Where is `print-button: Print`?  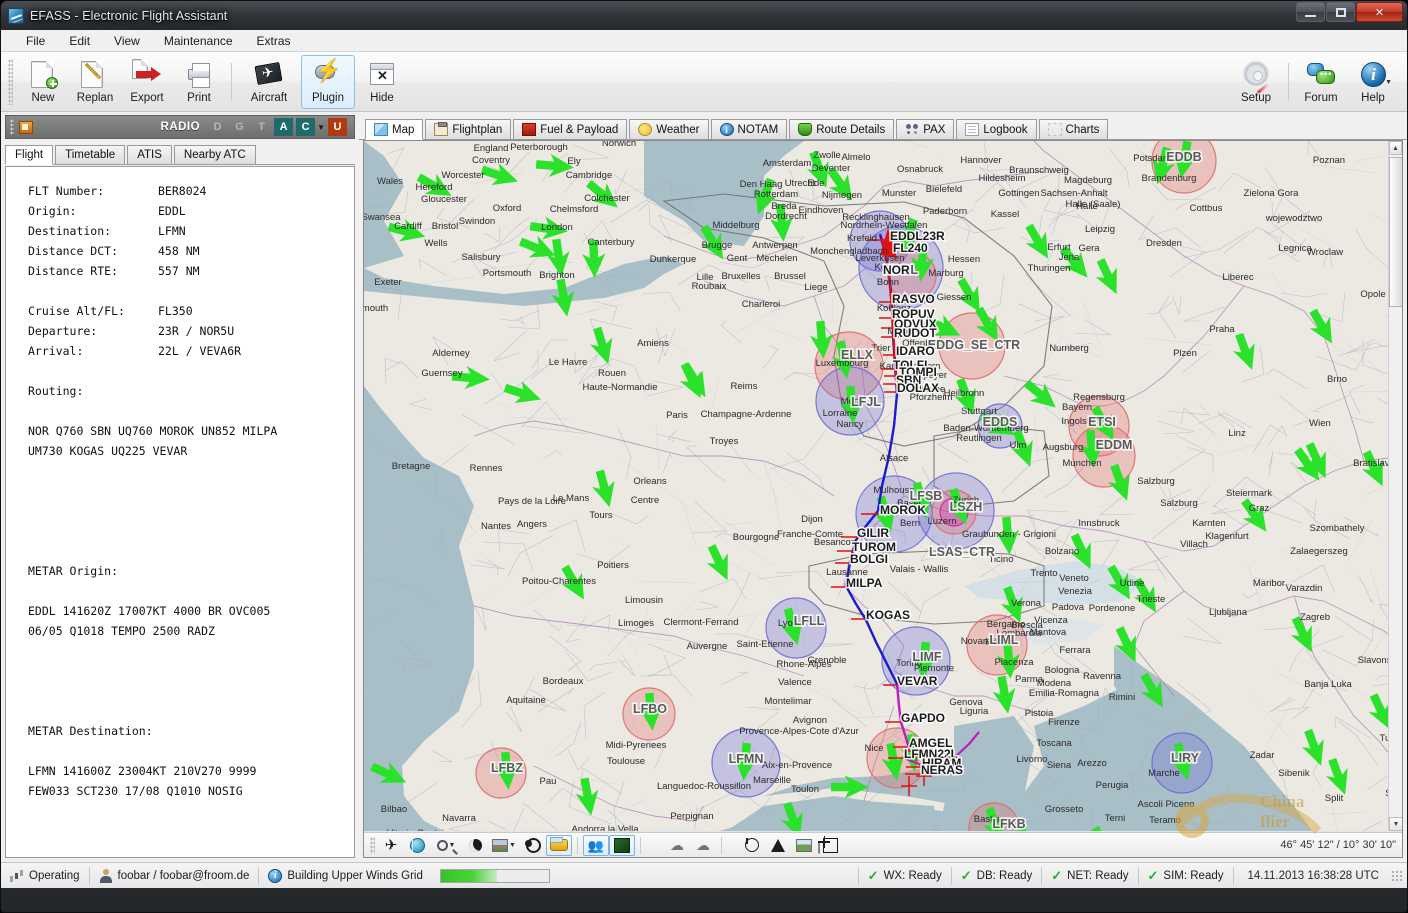
print-button: Print is located at coordinates (199, 82).